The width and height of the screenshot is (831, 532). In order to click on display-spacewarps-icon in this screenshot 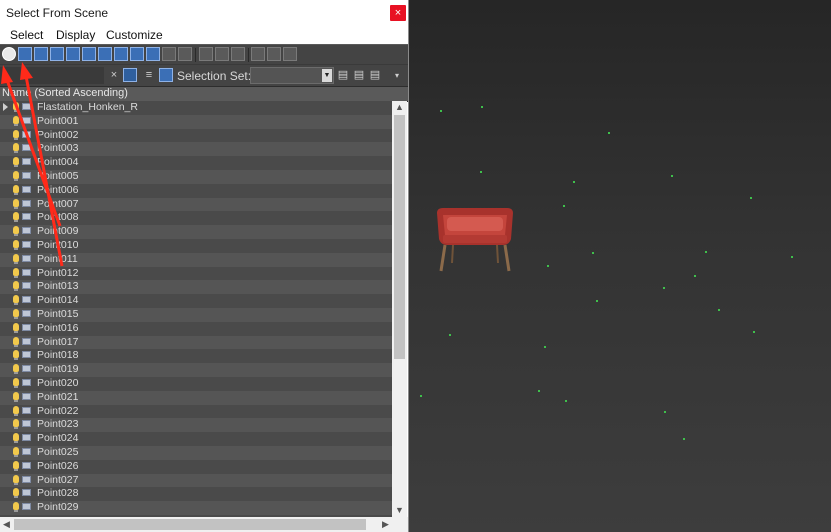, I will do `click(105, 54)`.